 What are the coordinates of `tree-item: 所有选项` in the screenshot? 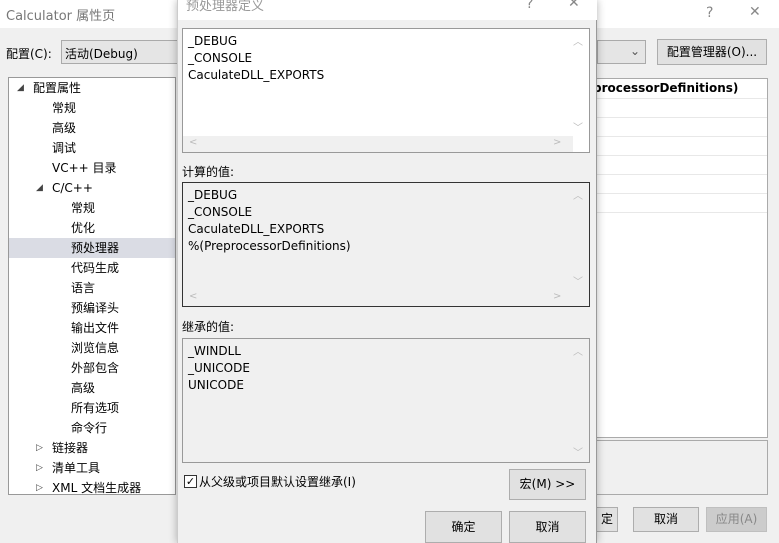 It's located at (92, 408).